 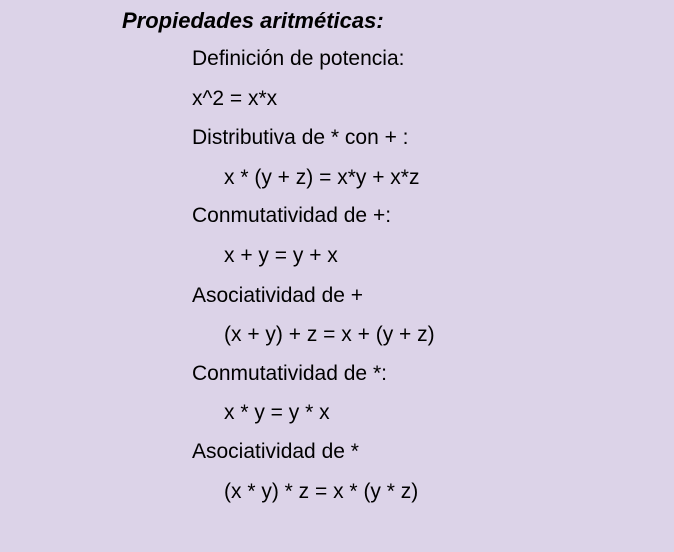 What do you see at coordinates (253, 20) in the screenshot?
I see `slide-title: Propiedades aritméticas:` at bounding box center [253, 20].